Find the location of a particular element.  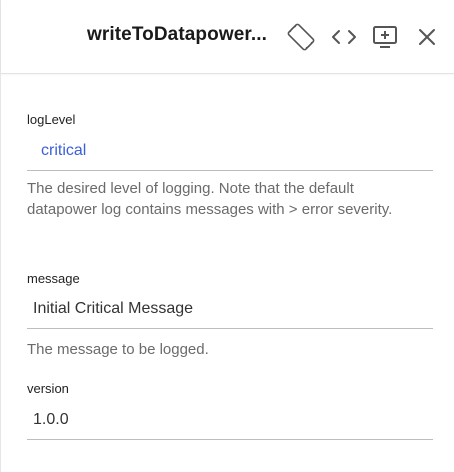

code-icon is located at coordinates (344, 37).